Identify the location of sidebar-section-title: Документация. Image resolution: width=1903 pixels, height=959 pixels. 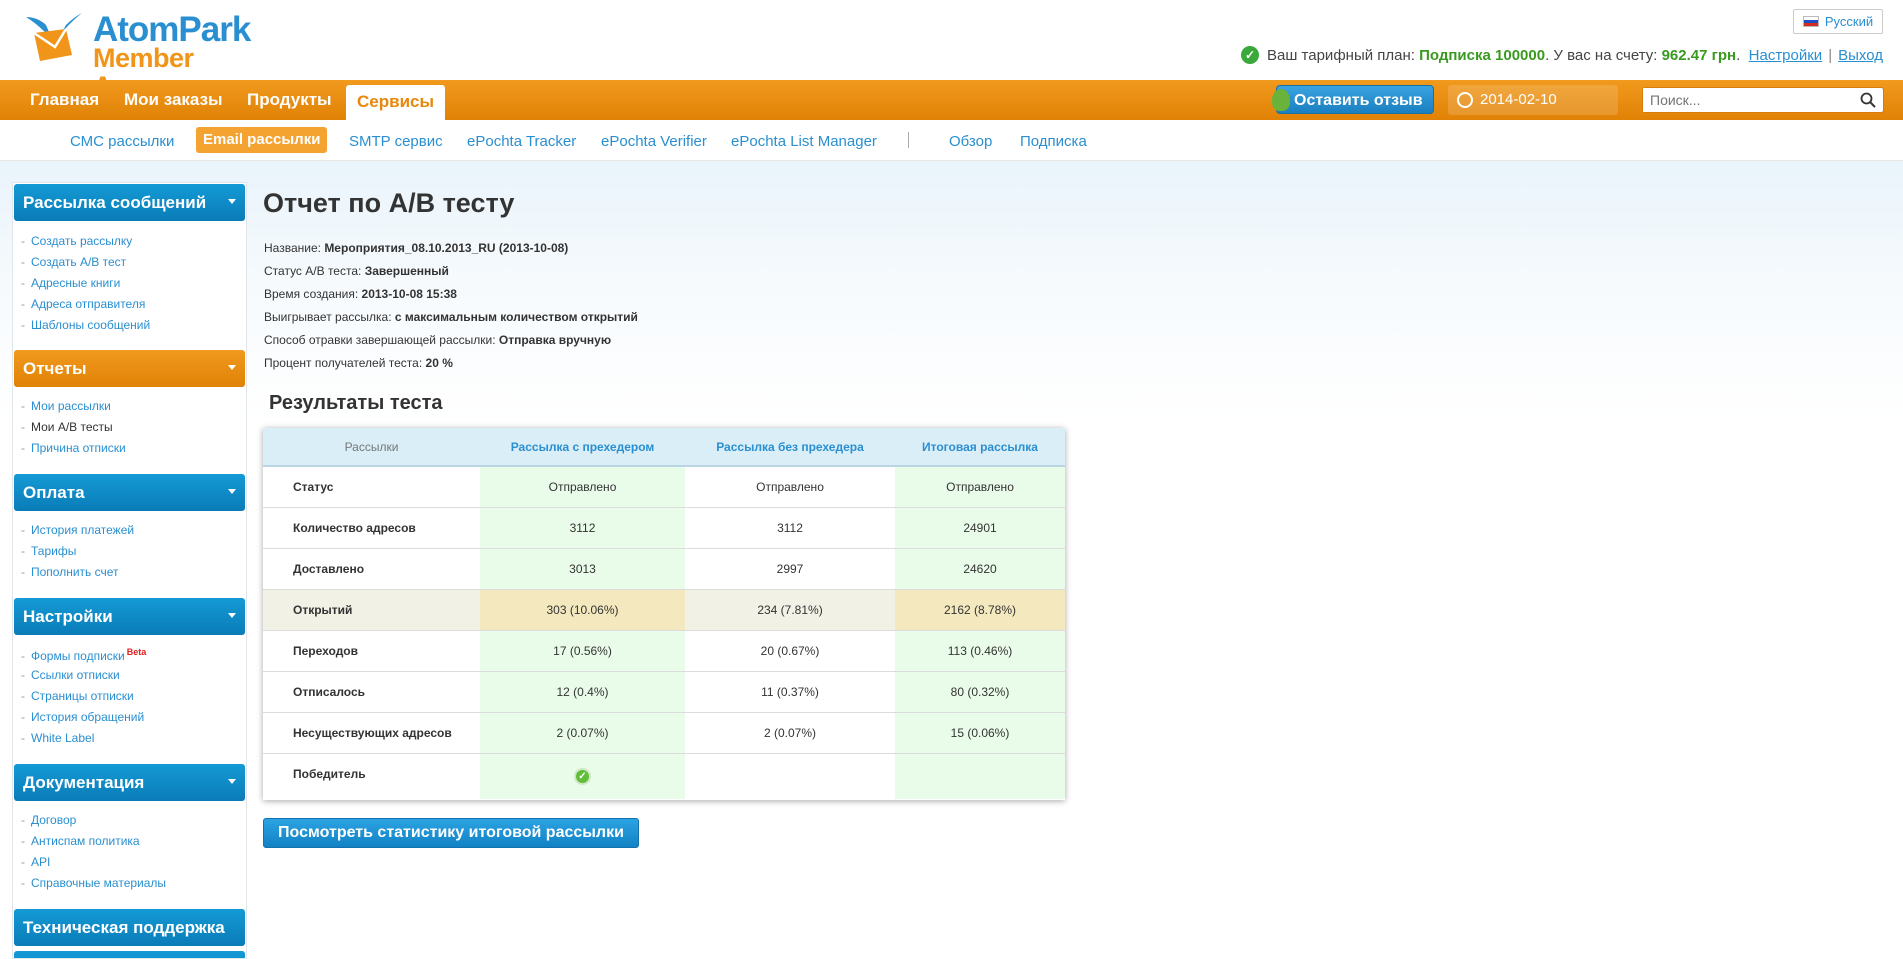
(84, 782).